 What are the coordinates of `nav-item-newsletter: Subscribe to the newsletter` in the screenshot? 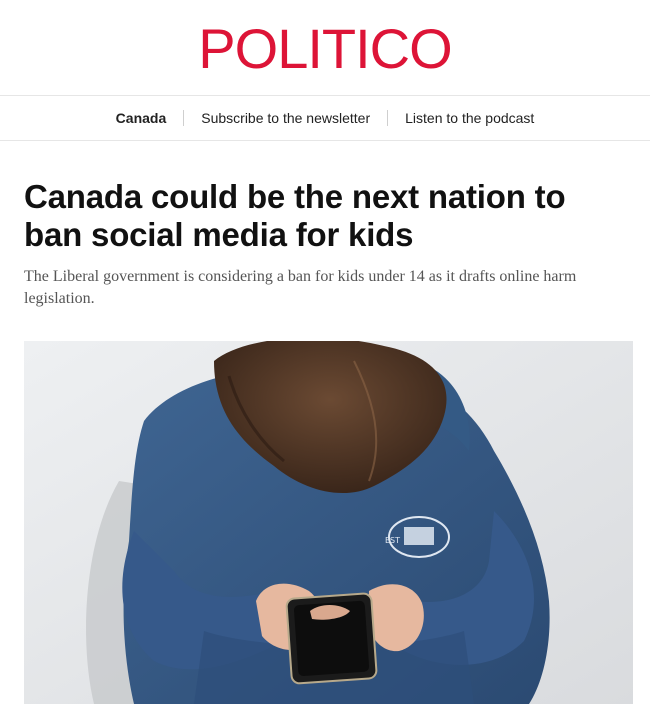 It's located at (285, 118).